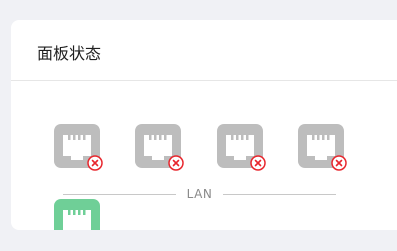 The width and height of the screenshot is (397, 251). I want to click on lan-divider: LAN, so click(199, 194).